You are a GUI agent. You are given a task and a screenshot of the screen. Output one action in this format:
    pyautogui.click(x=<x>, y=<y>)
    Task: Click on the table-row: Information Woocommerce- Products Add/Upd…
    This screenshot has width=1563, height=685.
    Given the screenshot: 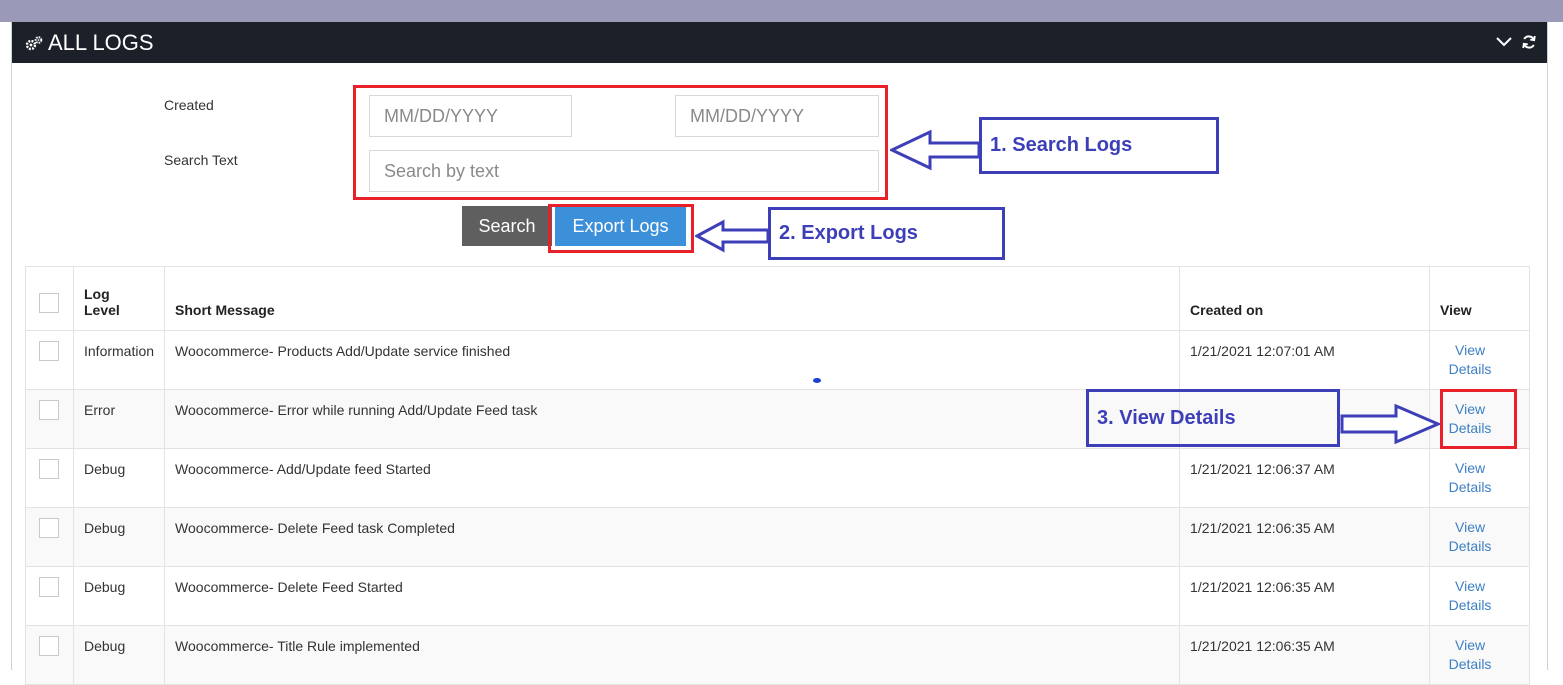 What is the action you would take?
    pyautogui.click(x=777, y=360)
    